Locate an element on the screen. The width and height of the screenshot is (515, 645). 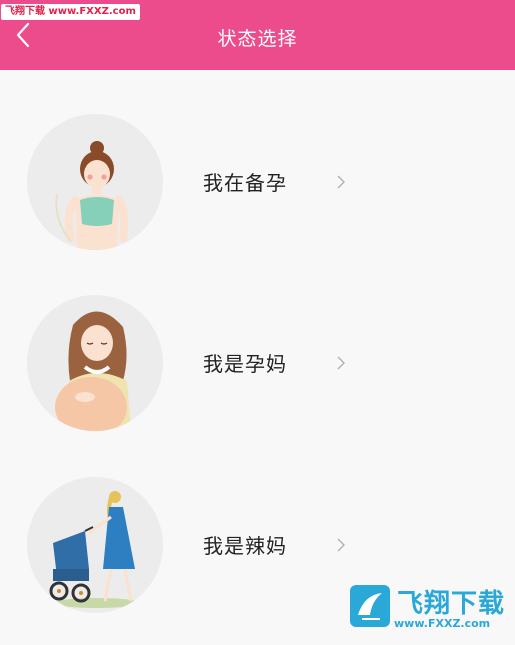
fxxz-logo-icon is located at coordinates (370, 606).